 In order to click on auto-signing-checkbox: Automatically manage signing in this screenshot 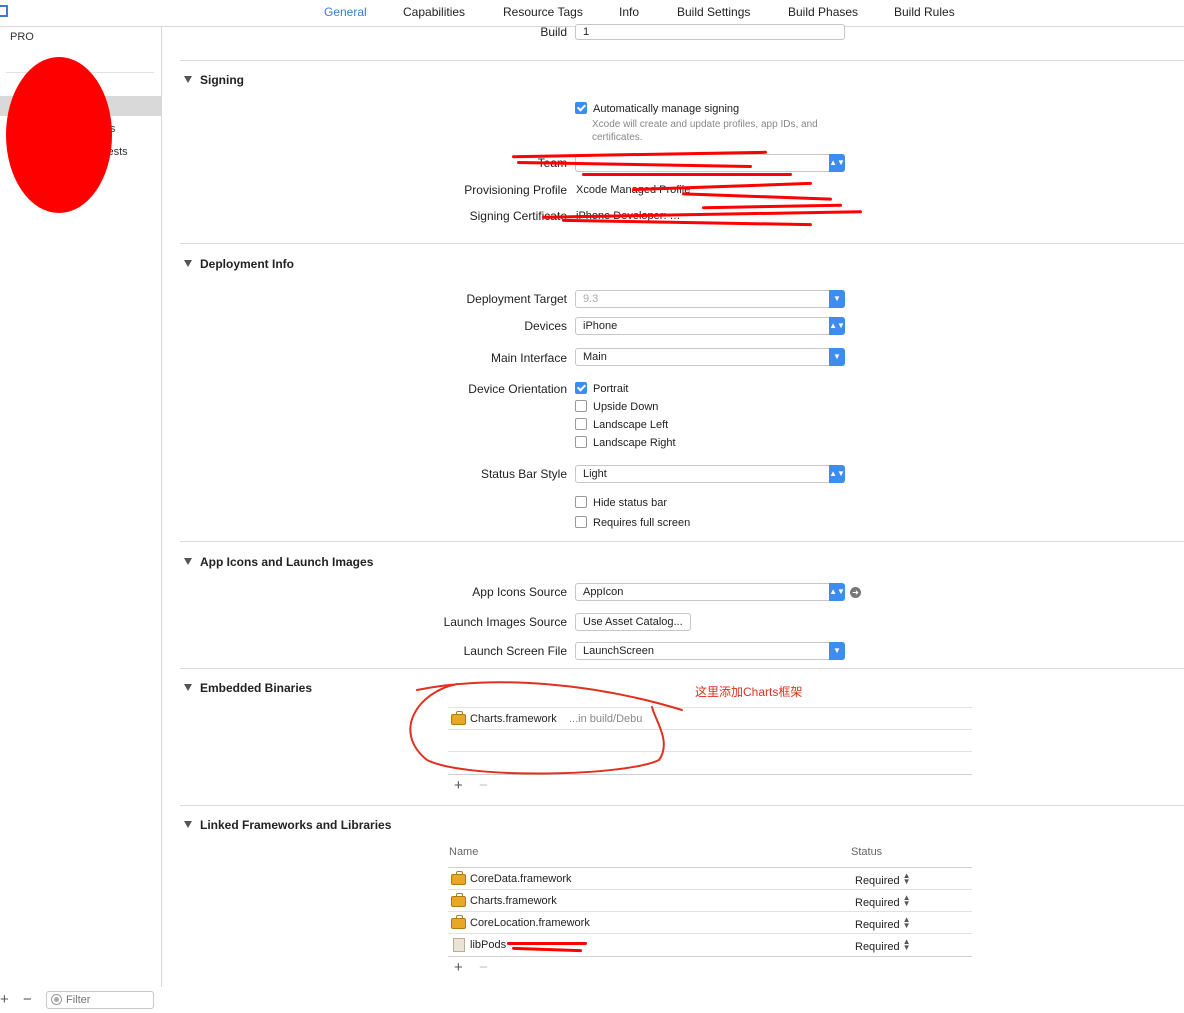, I will do `click(657, 108)`.